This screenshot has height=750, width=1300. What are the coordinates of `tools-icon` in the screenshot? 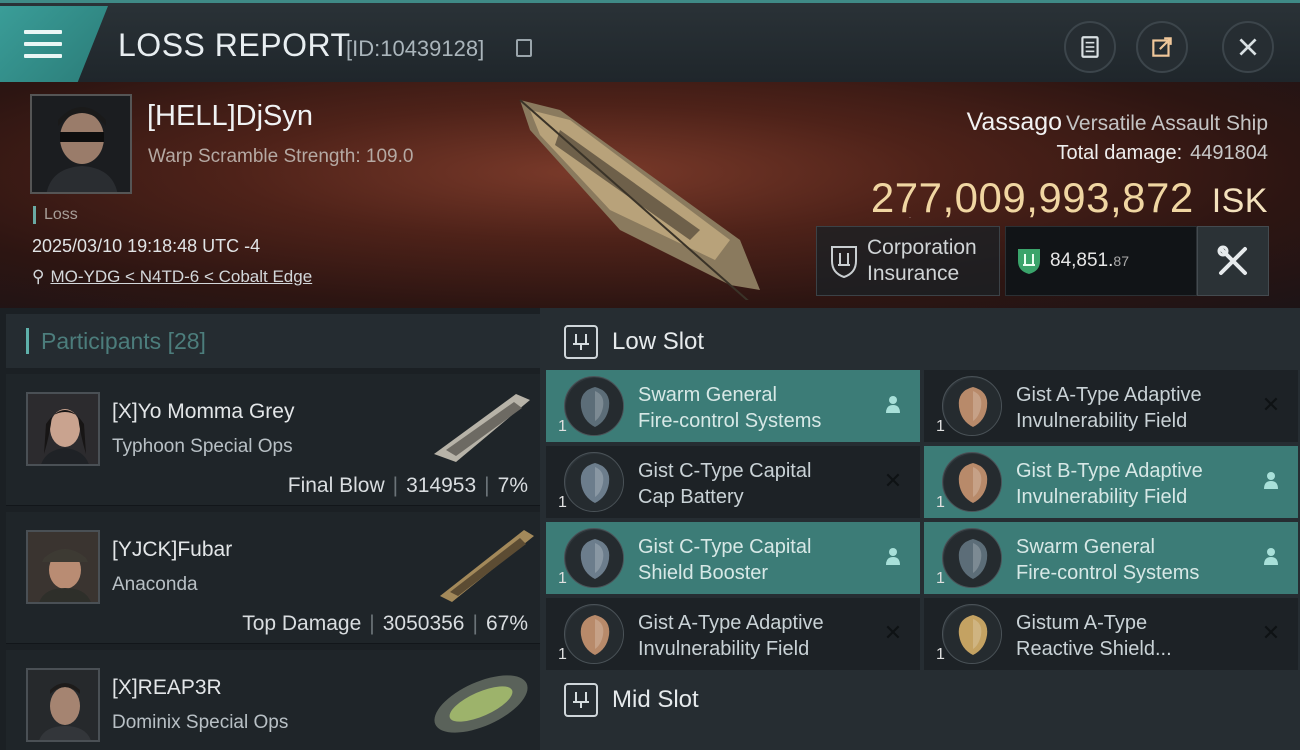 It's located at (1232, 260).